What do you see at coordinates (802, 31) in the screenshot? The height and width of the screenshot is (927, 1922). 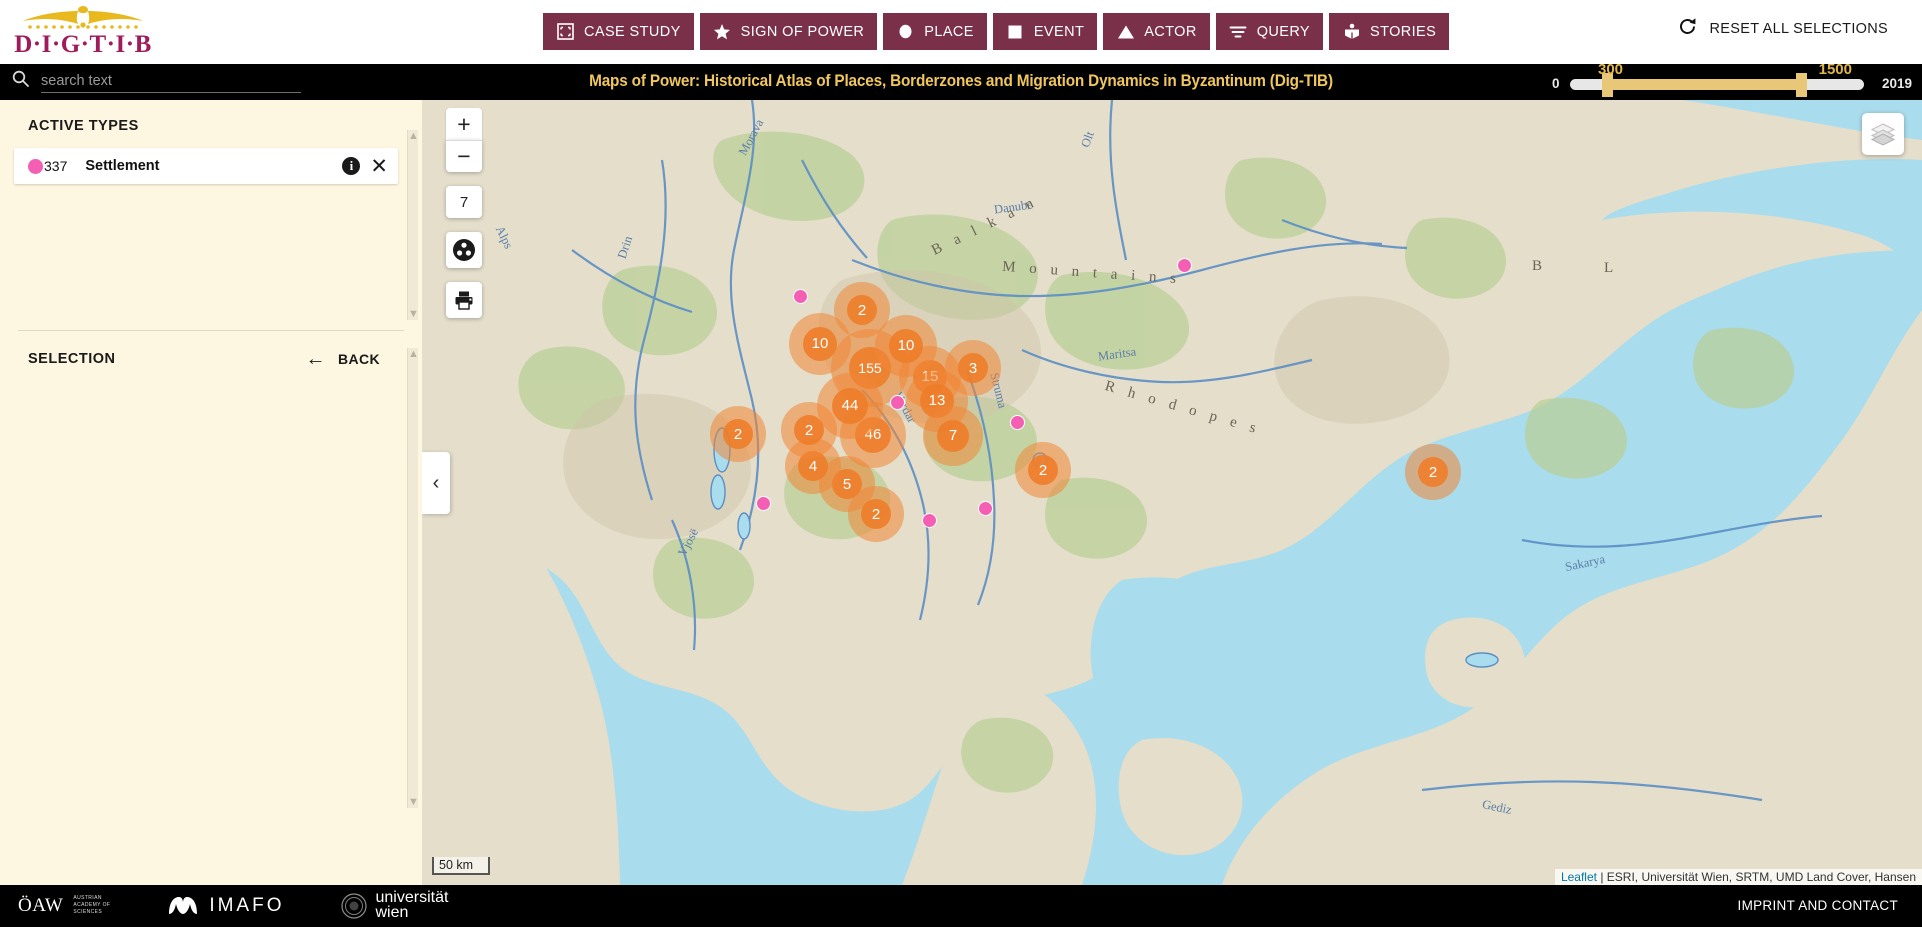 I see `nav-label: SIGN OF POWER` at bounding box center [802, 31].